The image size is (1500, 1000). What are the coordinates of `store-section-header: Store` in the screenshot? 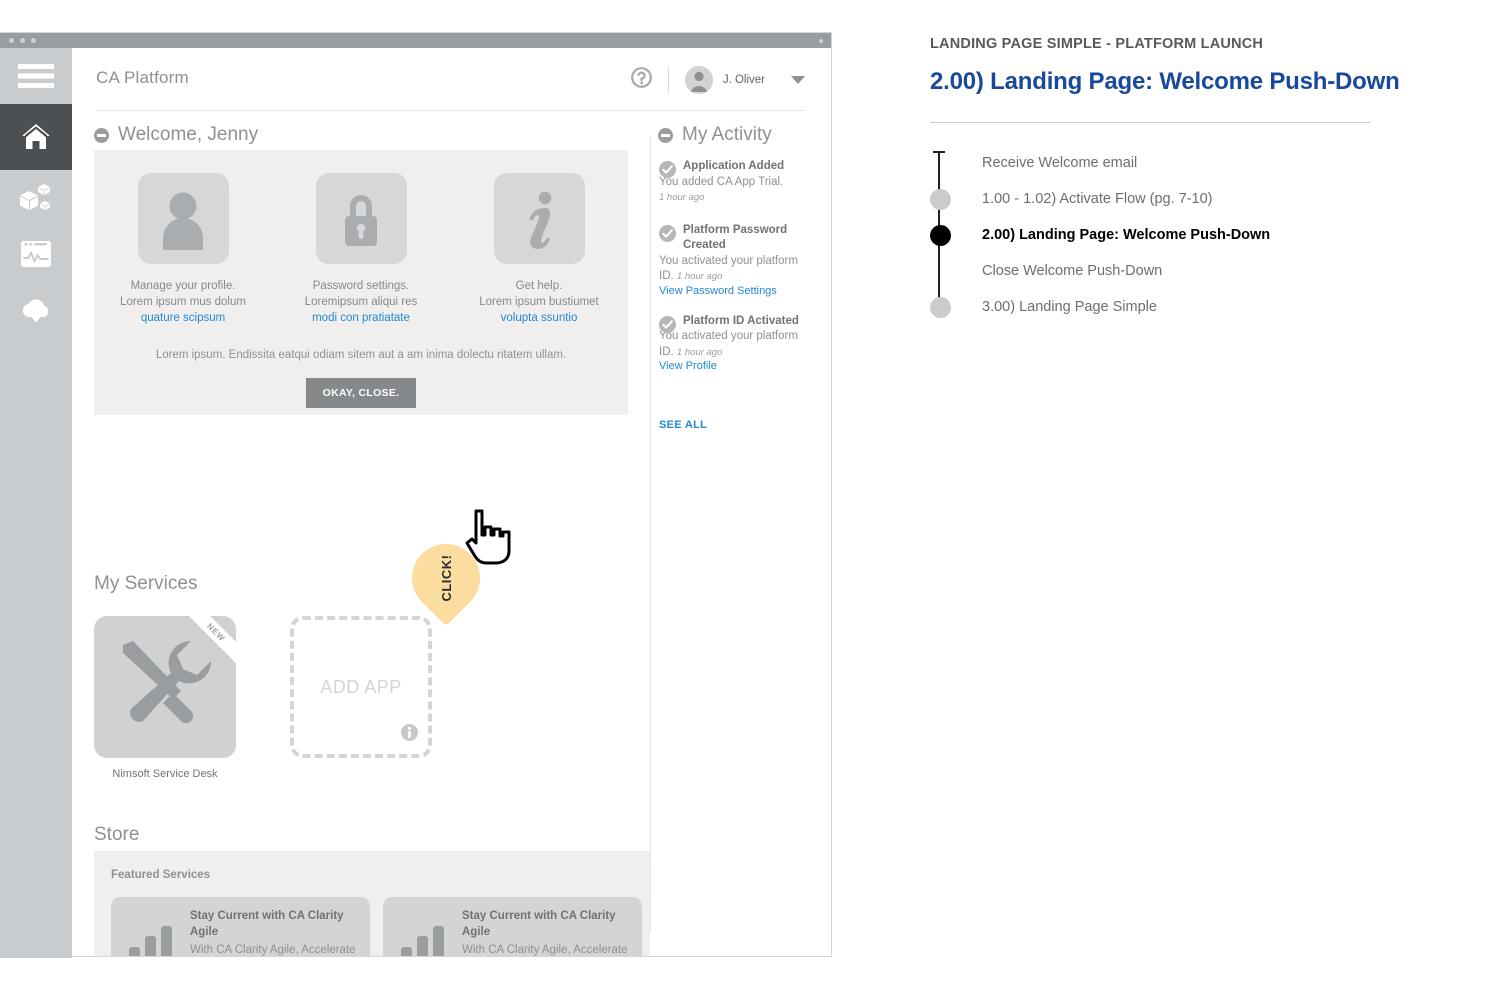 It's located at (116, 835).